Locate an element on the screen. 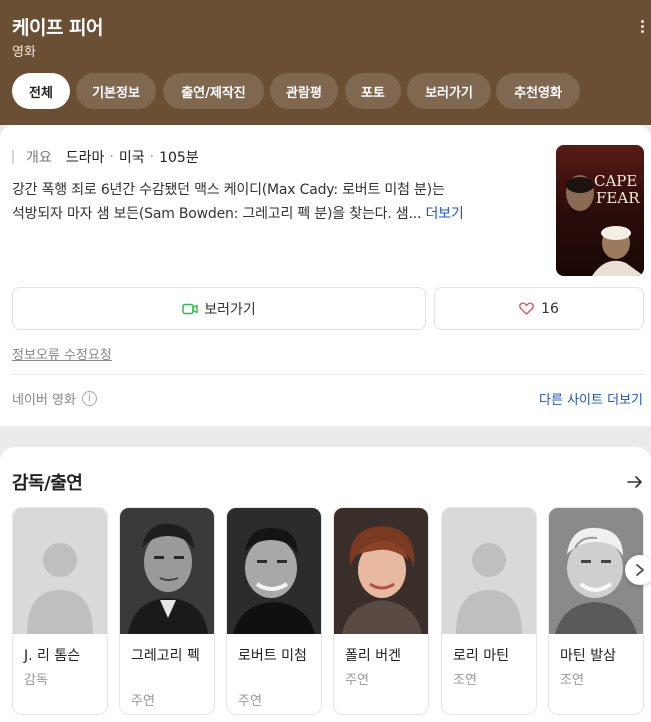  cast-card-item: 로리 마틴 조연 is located at coordinates (489, 611).